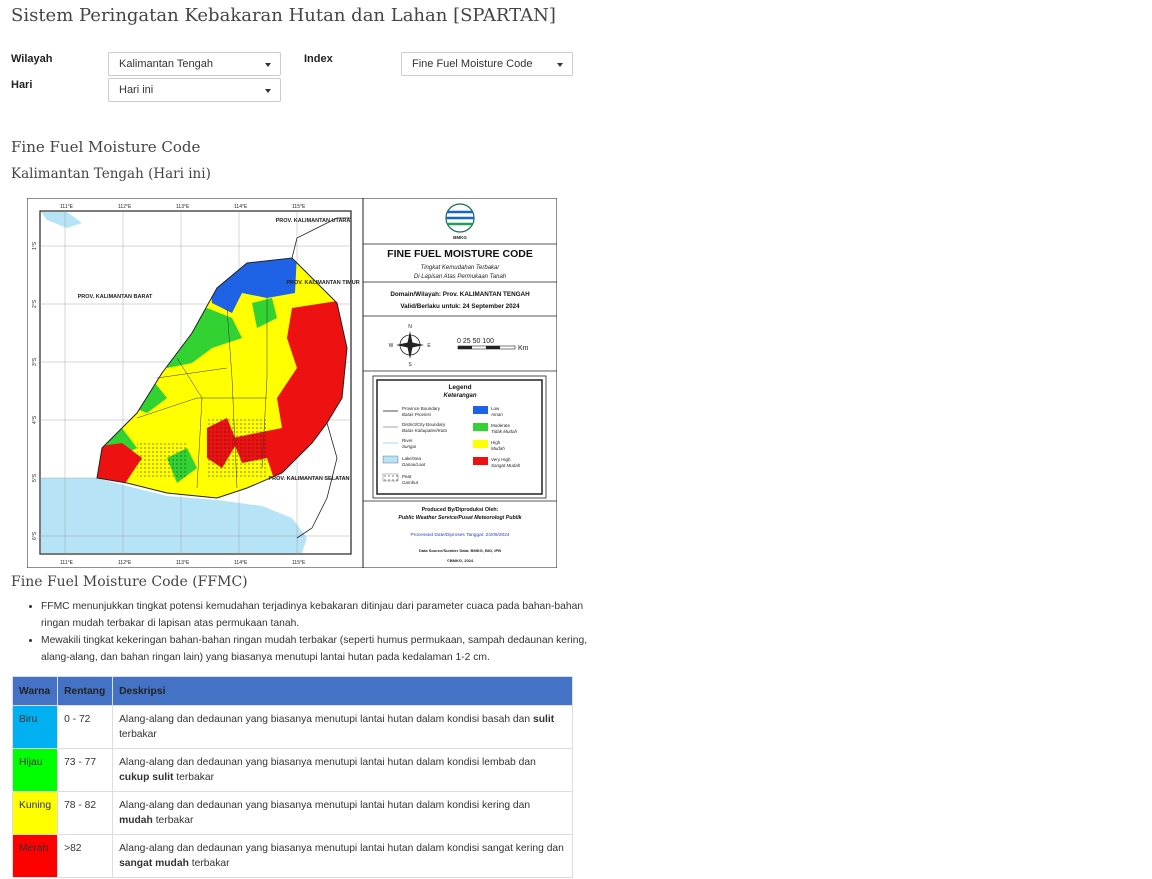  I want to click on scale-text: 0 25 50 100, so click(475, 341).